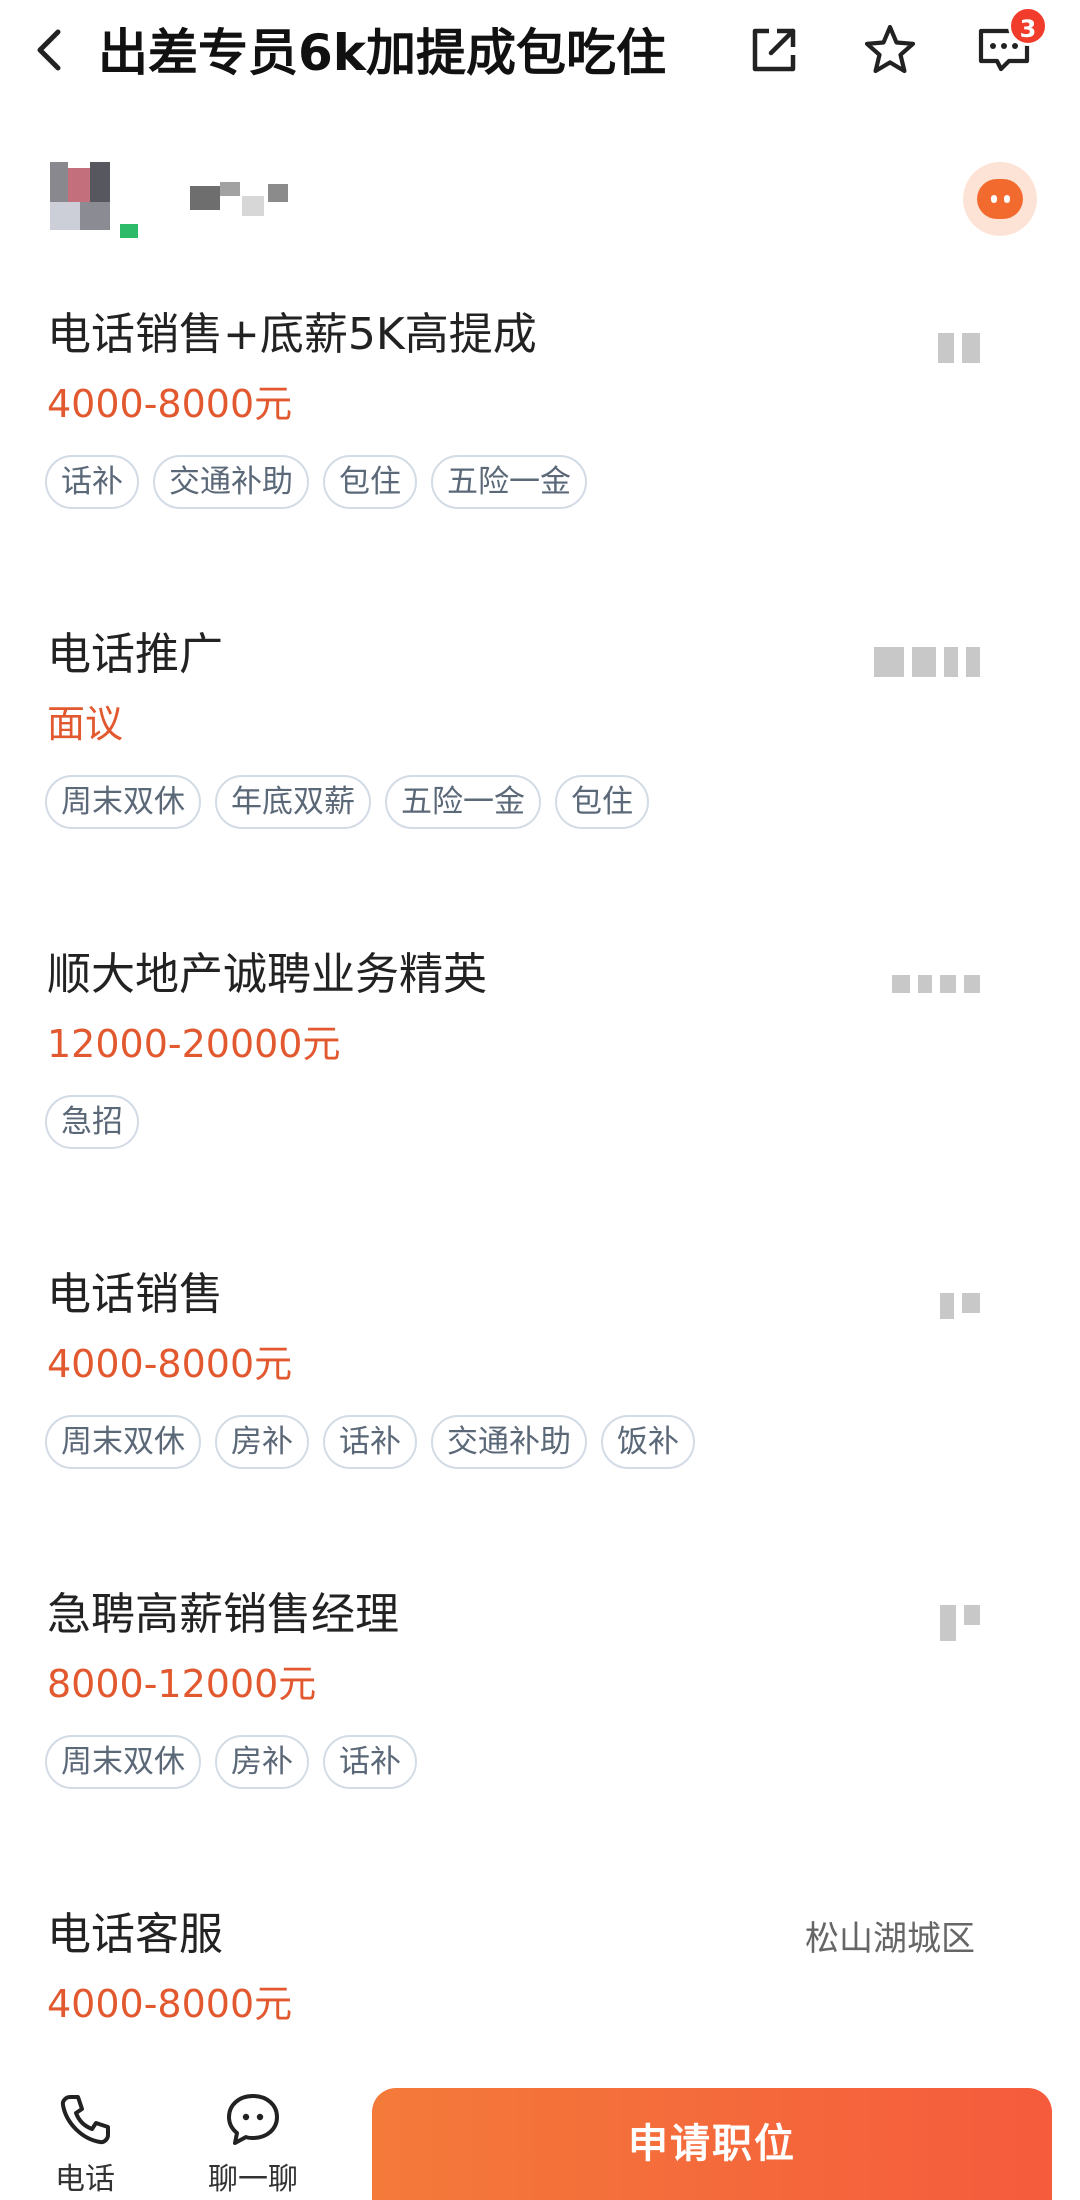  What do you see at coordinates (223, 1614) in the screenshot?
I see `job-title: 急聘高薪销售经理` at bounding box center [223, 1614].